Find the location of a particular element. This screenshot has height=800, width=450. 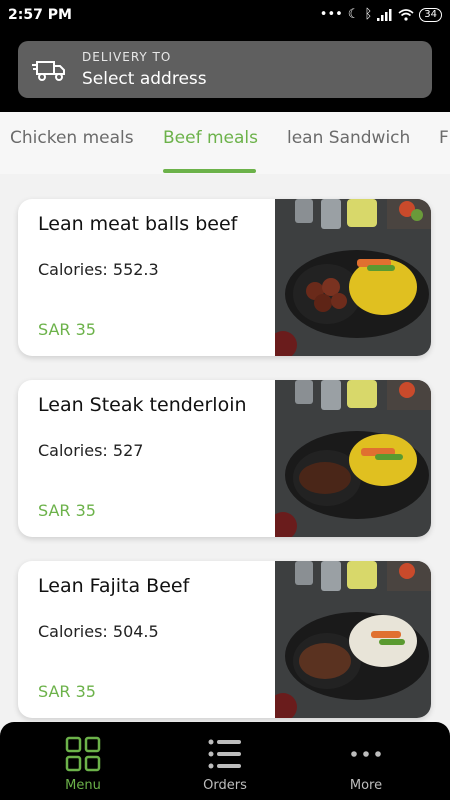

tab-lean-sandwich: lean Sandwich is located at coordinates (348, 138).